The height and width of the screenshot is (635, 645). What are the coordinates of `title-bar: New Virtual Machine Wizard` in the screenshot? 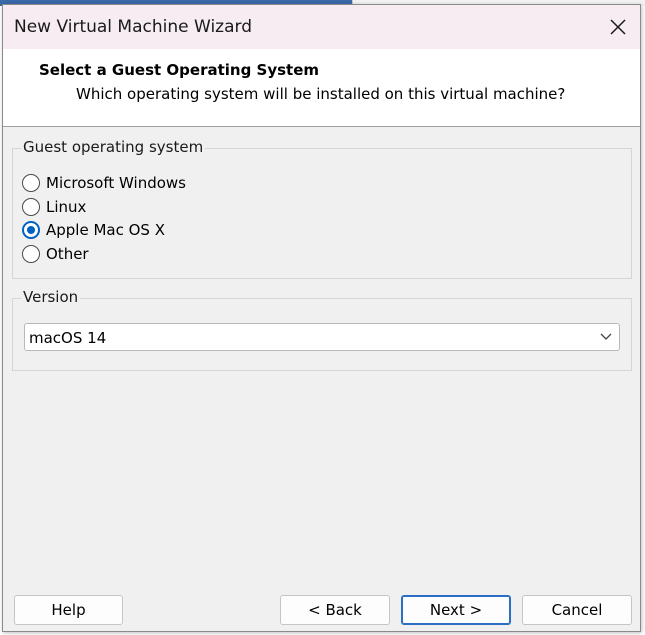 It's located at (321, 27).